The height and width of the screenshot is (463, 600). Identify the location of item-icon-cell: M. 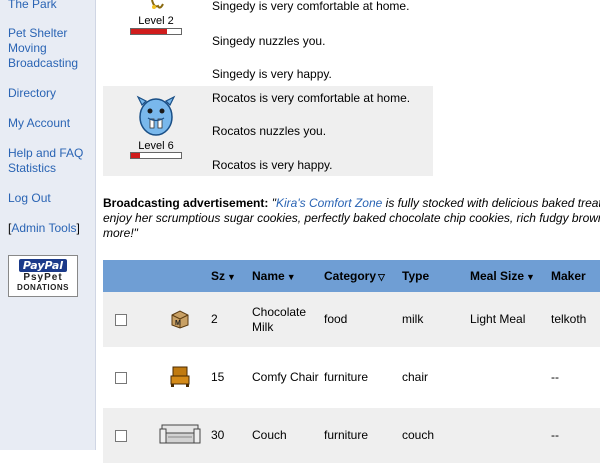
(179, 319).